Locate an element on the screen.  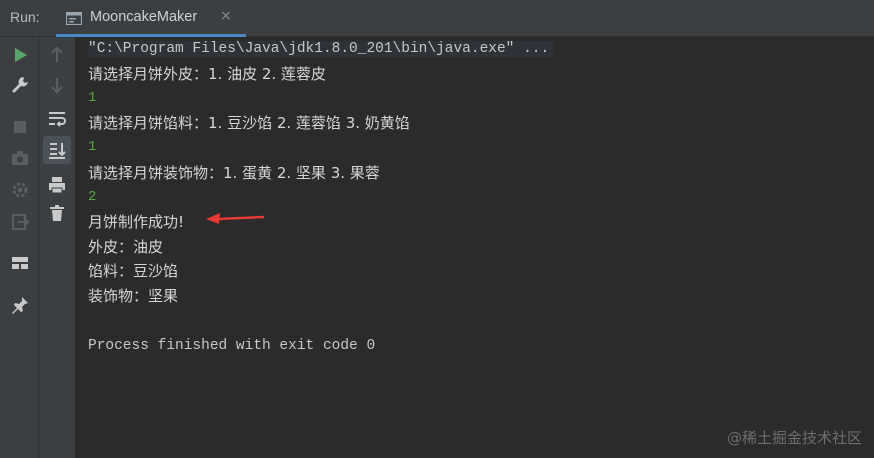
run-label: Run: is located at coordinates (25, 17).